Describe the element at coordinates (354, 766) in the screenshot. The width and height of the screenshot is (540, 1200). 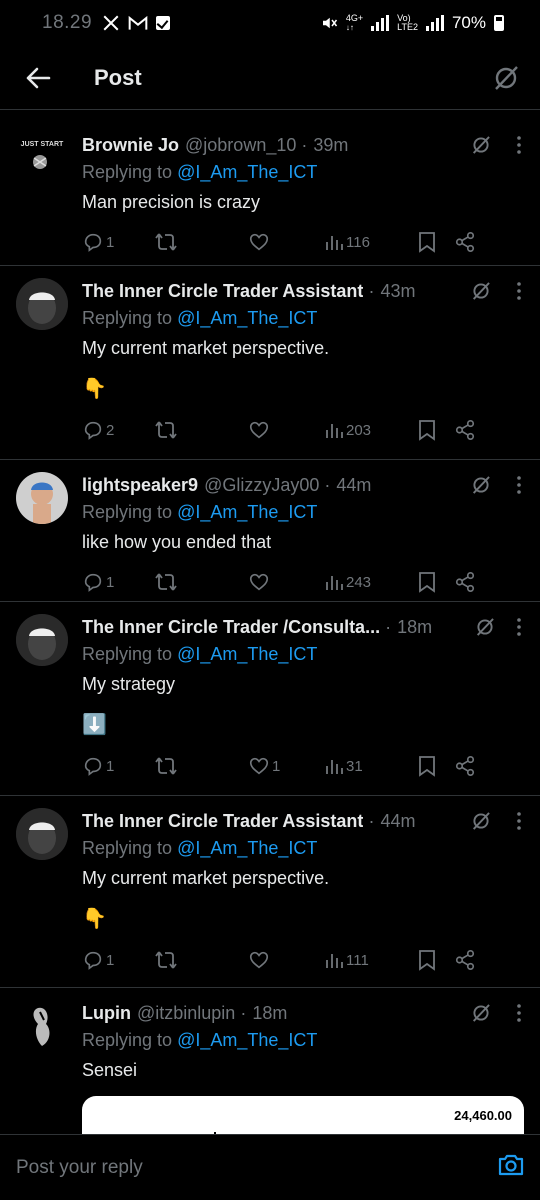
I see `views-count: 31` at that location.